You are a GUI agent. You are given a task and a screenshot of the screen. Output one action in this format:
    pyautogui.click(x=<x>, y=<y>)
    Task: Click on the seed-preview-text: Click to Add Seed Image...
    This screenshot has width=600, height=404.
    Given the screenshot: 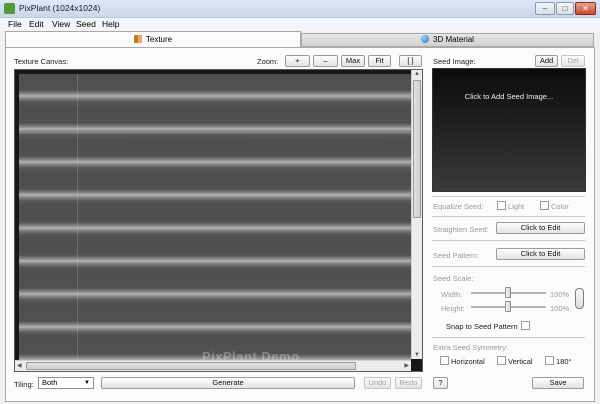 What is the action you would take?
    pyautogui.click(x=509, y=96)
    